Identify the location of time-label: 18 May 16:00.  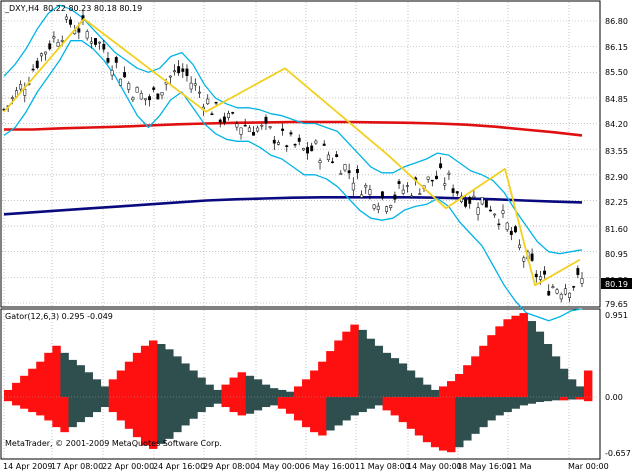
(484, 466).